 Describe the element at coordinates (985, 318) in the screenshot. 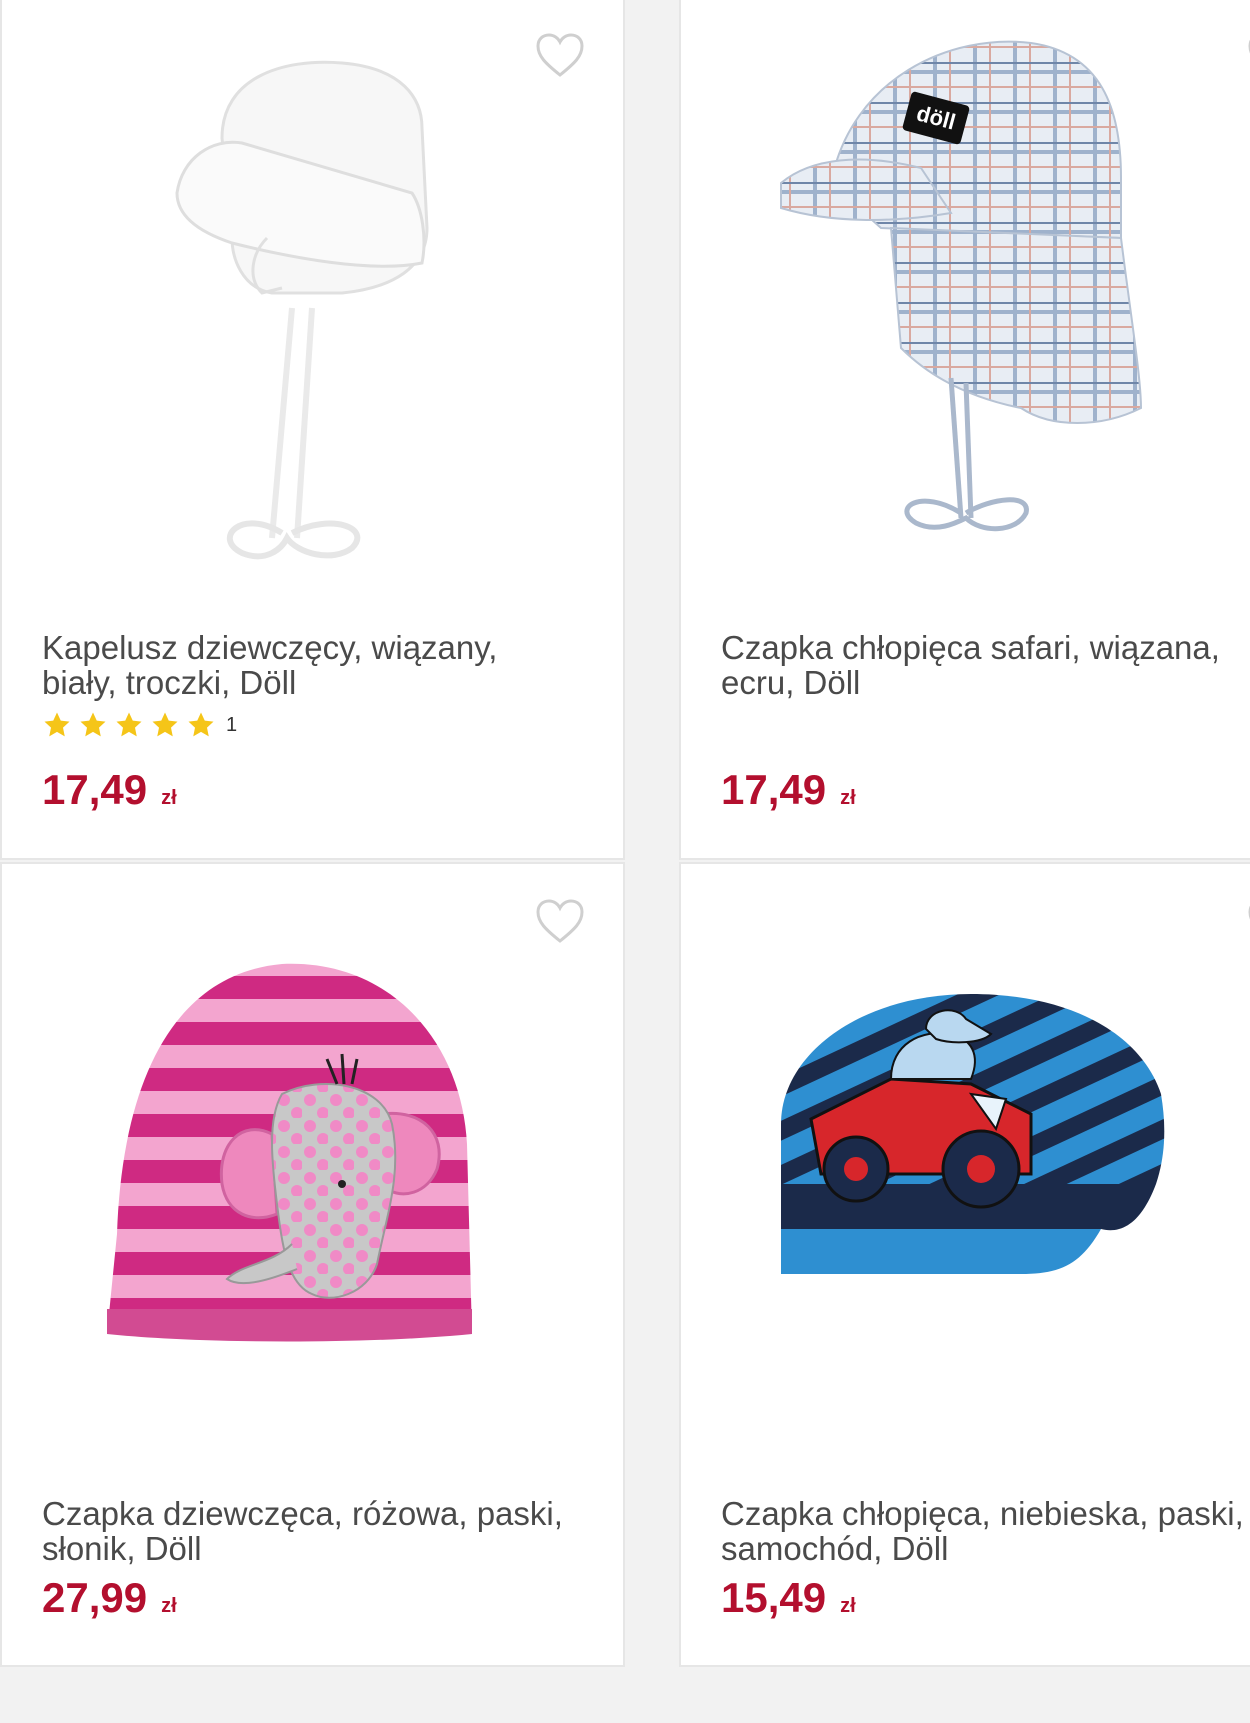

I see `plaid-cap-image: döll` at that location.